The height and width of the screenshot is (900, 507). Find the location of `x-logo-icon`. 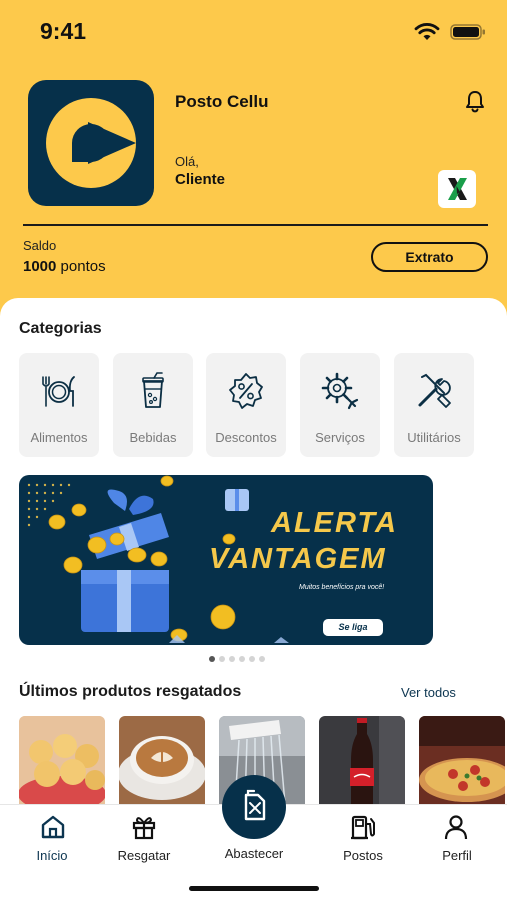

x-logo-icon is located at coordinates (457, 189).